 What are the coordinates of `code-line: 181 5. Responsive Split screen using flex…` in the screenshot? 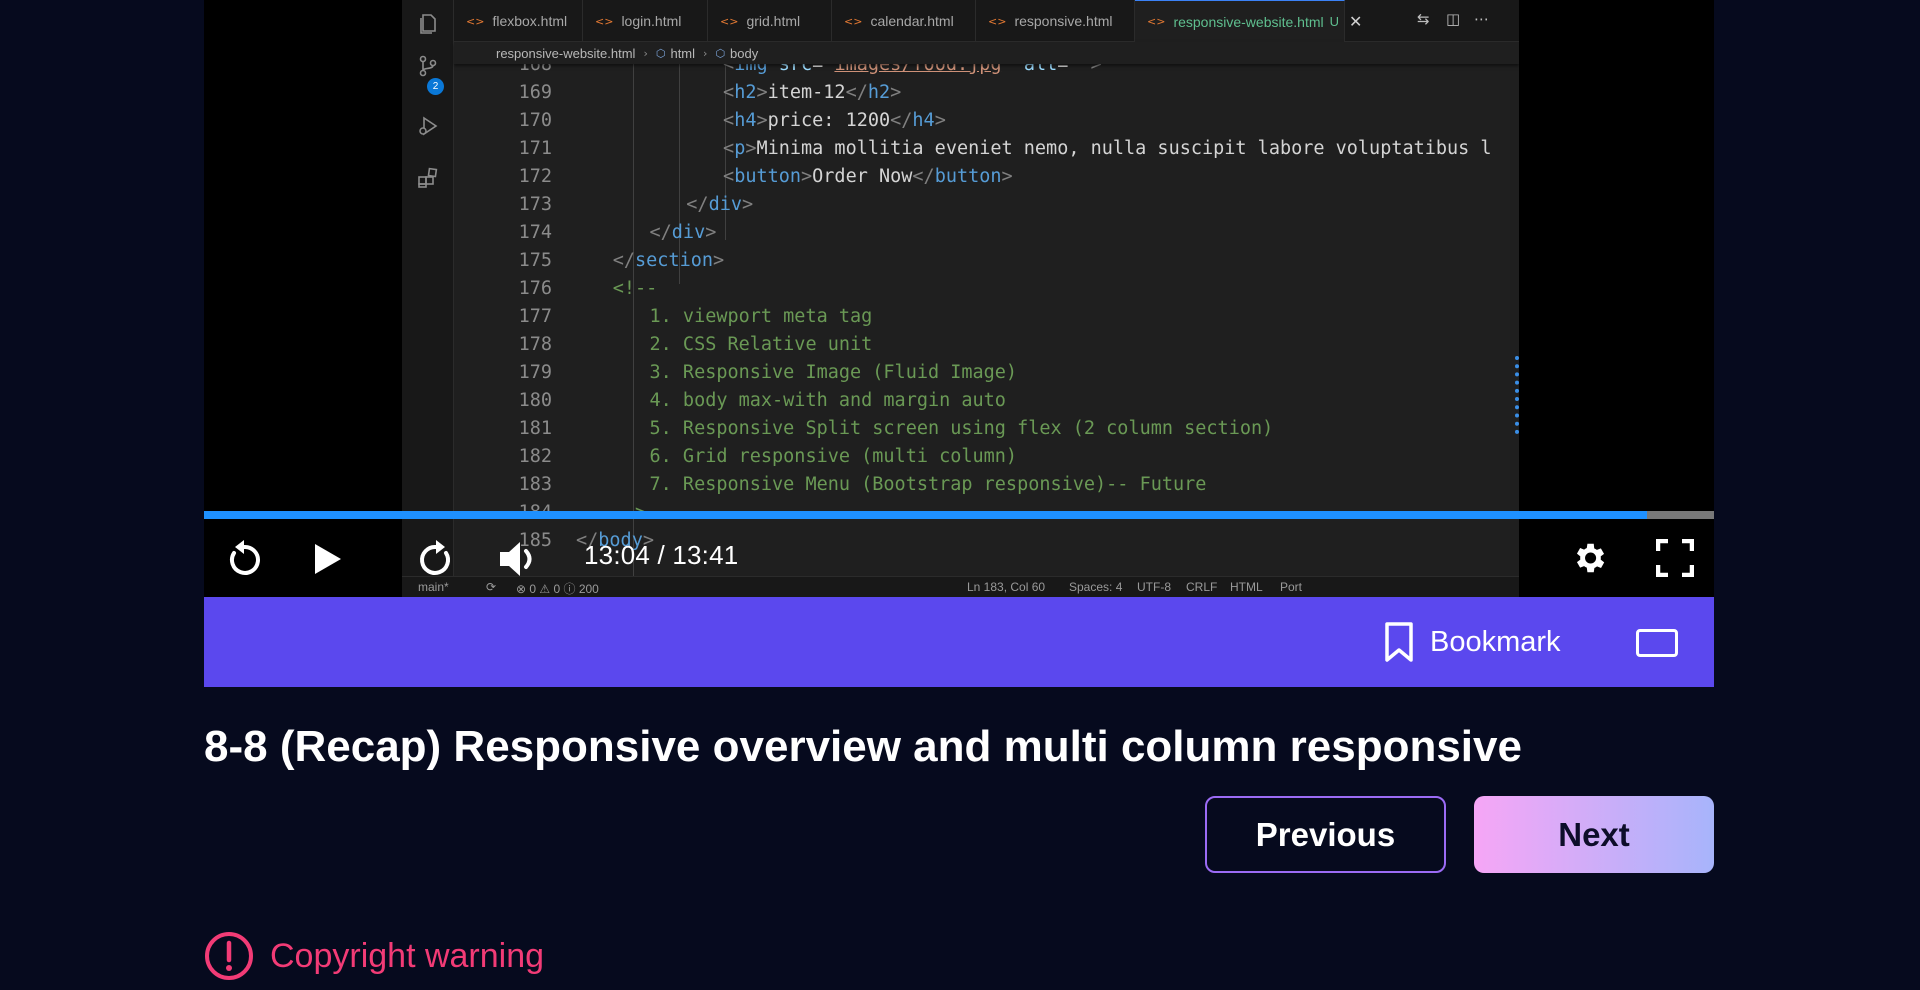 It's located at (986, 429).